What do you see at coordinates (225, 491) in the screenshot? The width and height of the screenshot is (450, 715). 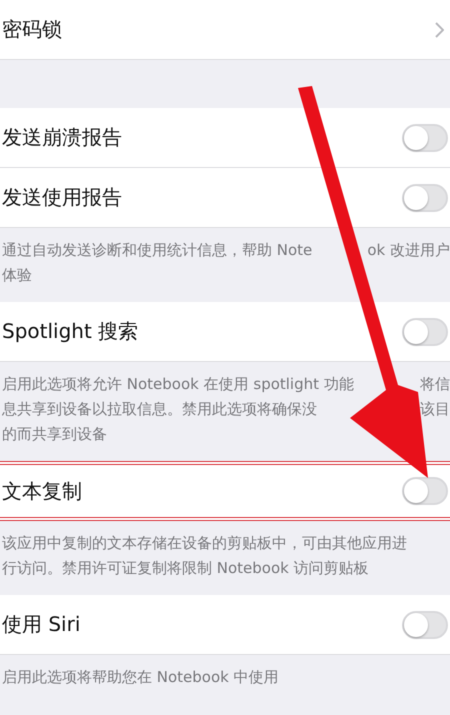 I see `settings-row: 文本复制` at bounding box center [225, 491].